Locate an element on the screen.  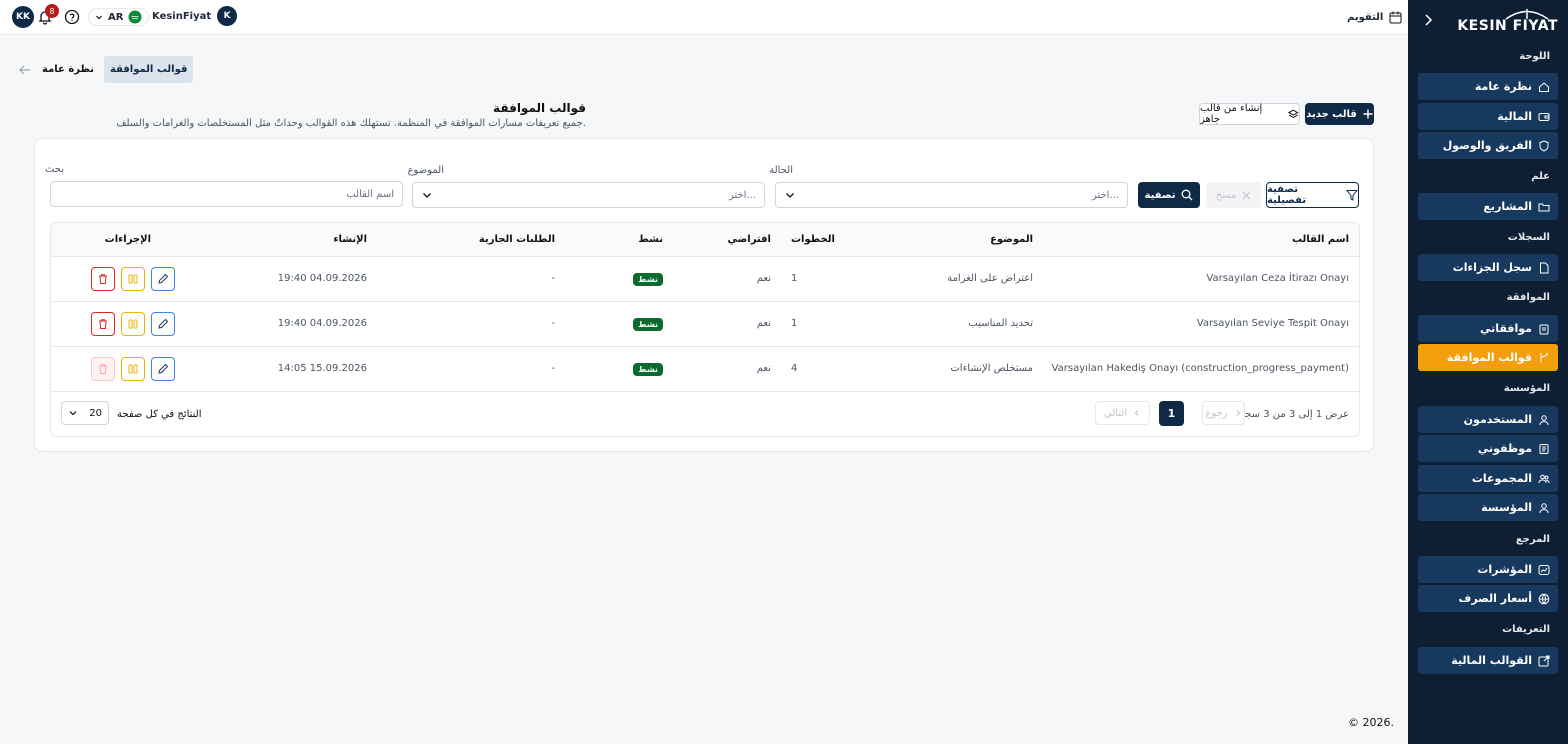
sidebar-item-label: الفريق والوصول is located at coordinates (1487, 145).